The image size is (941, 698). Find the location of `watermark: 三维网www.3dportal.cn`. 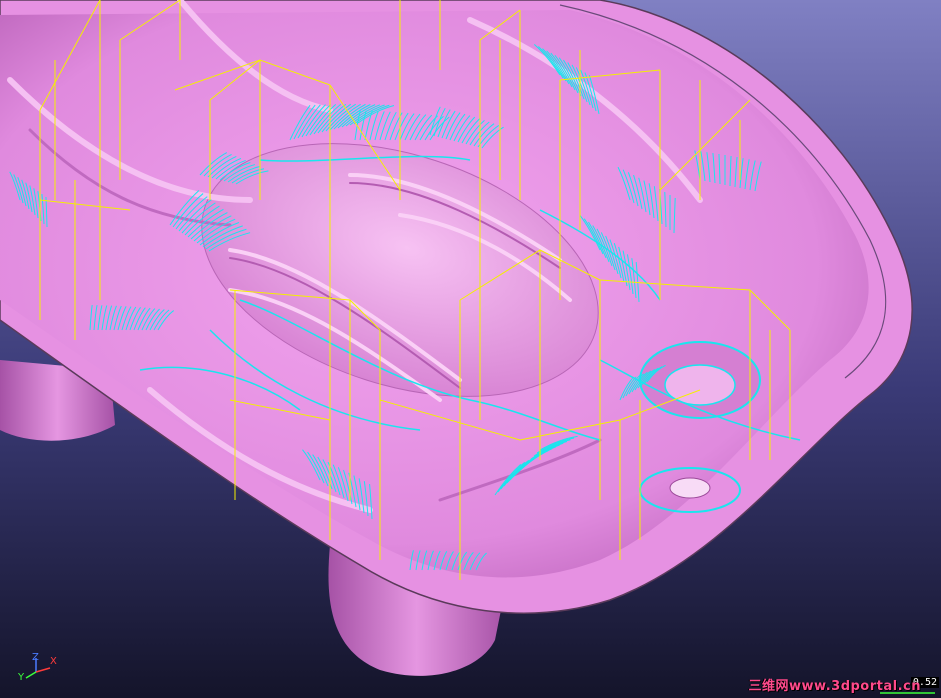

watermark: 三维网www.3dportal.cn is located at coordinates (834, 686).